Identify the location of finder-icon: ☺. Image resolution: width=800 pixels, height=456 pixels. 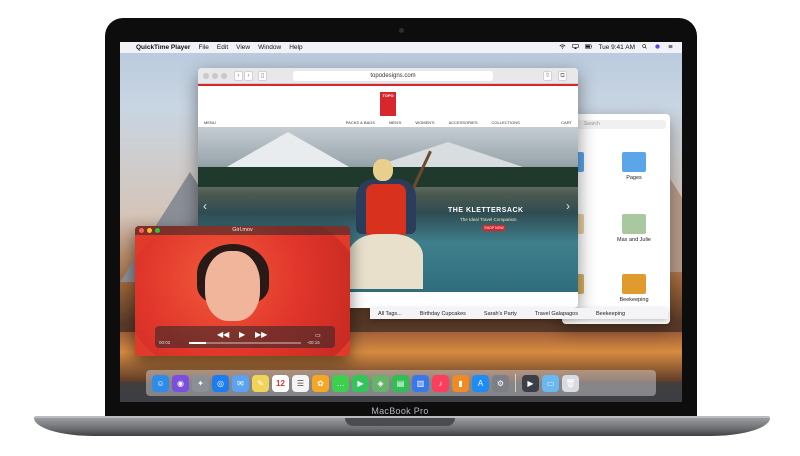
(160, 383).